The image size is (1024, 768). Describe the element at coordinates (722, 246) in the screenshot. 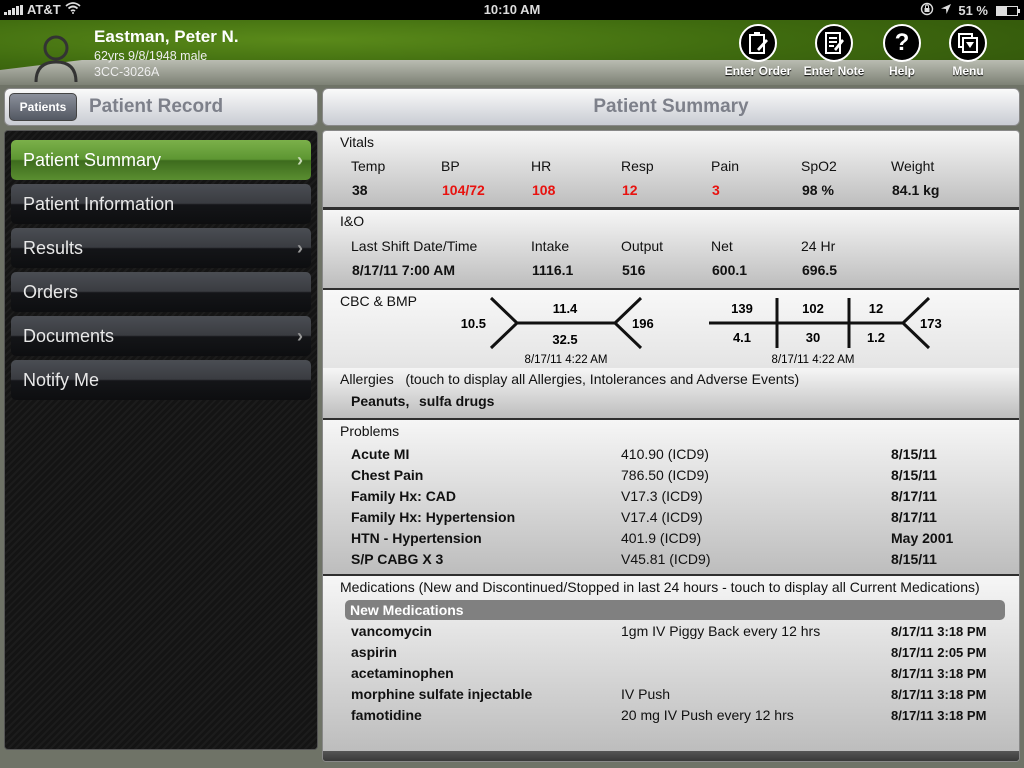

I see `io-label: Net` at that location.